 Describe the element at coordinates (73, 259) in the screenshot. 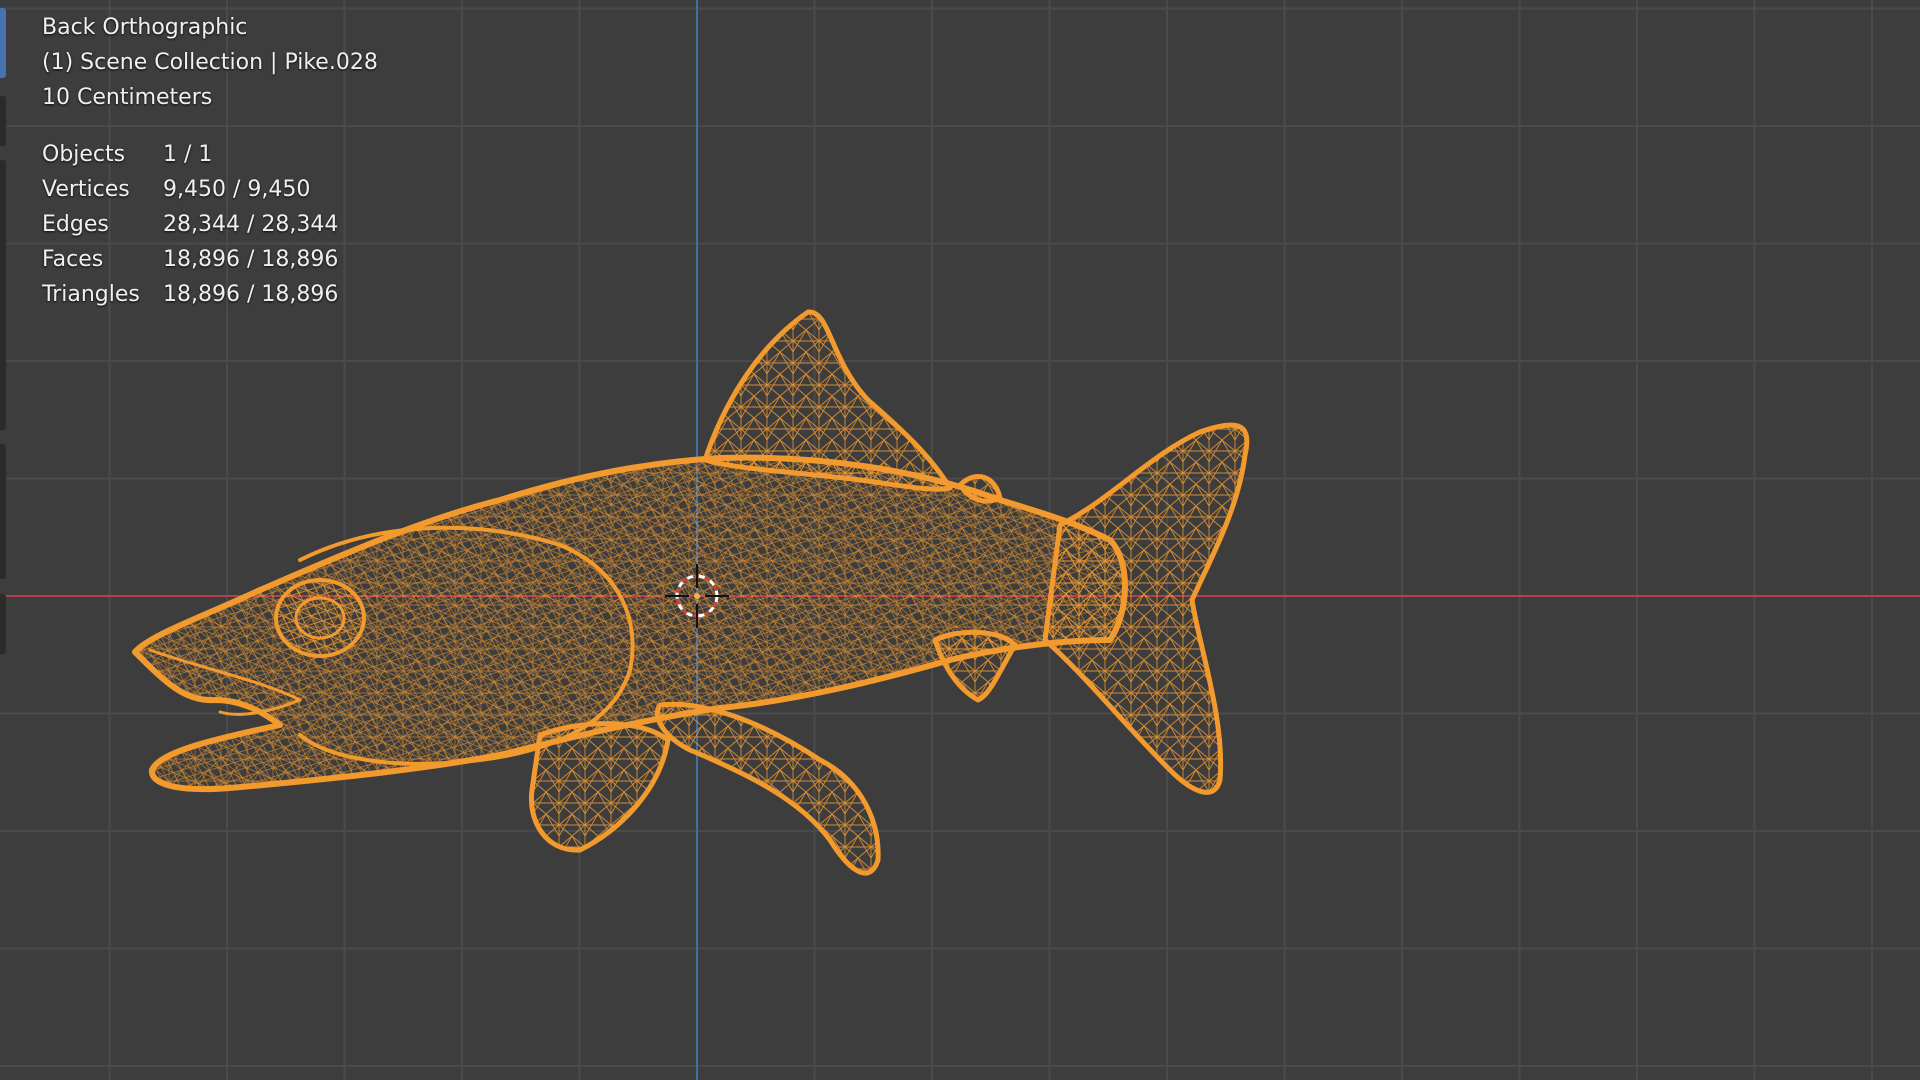

I see `stat-label: Faces` at that location.